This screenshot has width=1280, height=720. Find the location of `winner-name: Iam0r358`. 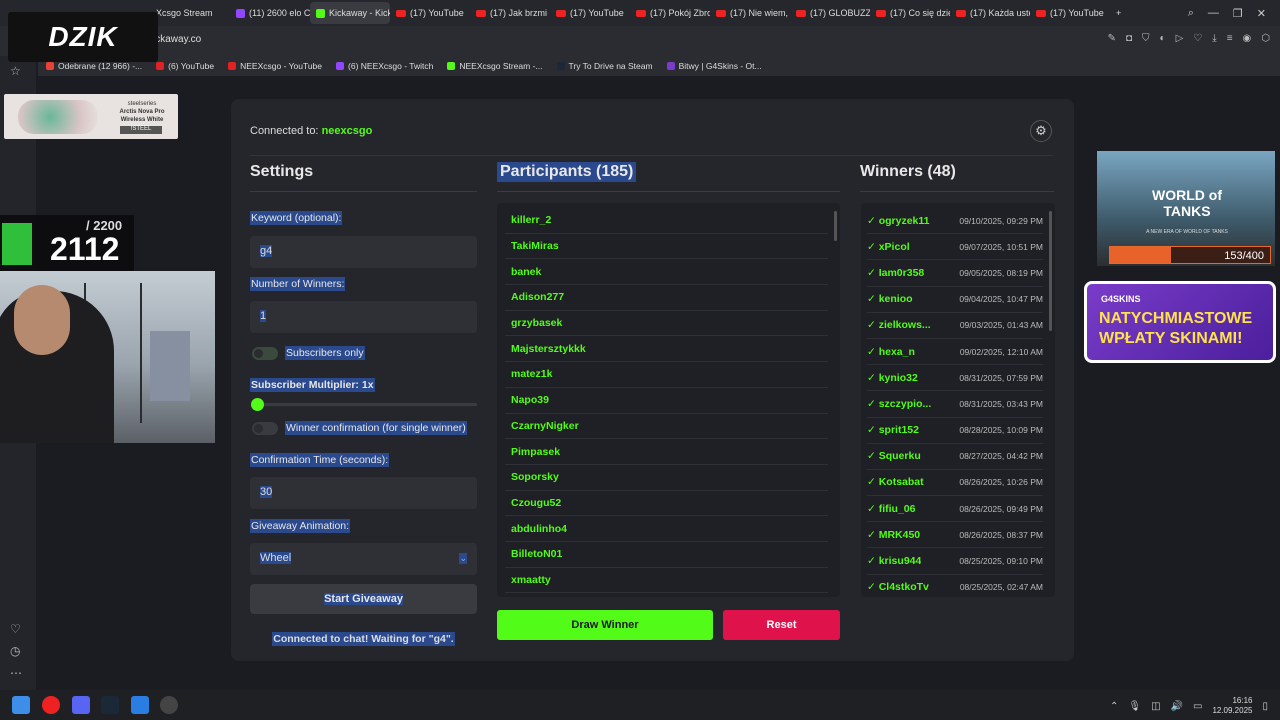

winner-name: Iam0r358 is located at coordinates (896, 273).